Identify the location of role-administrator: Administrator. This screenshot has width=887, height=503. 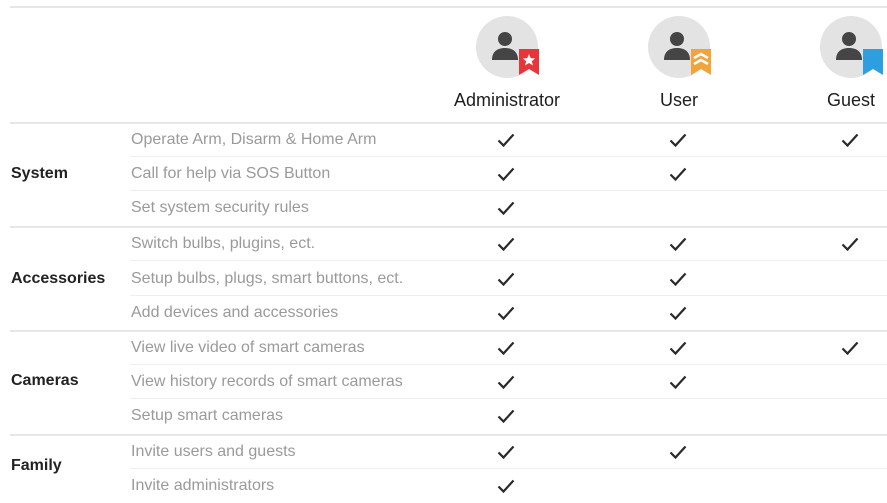
(507, 63).